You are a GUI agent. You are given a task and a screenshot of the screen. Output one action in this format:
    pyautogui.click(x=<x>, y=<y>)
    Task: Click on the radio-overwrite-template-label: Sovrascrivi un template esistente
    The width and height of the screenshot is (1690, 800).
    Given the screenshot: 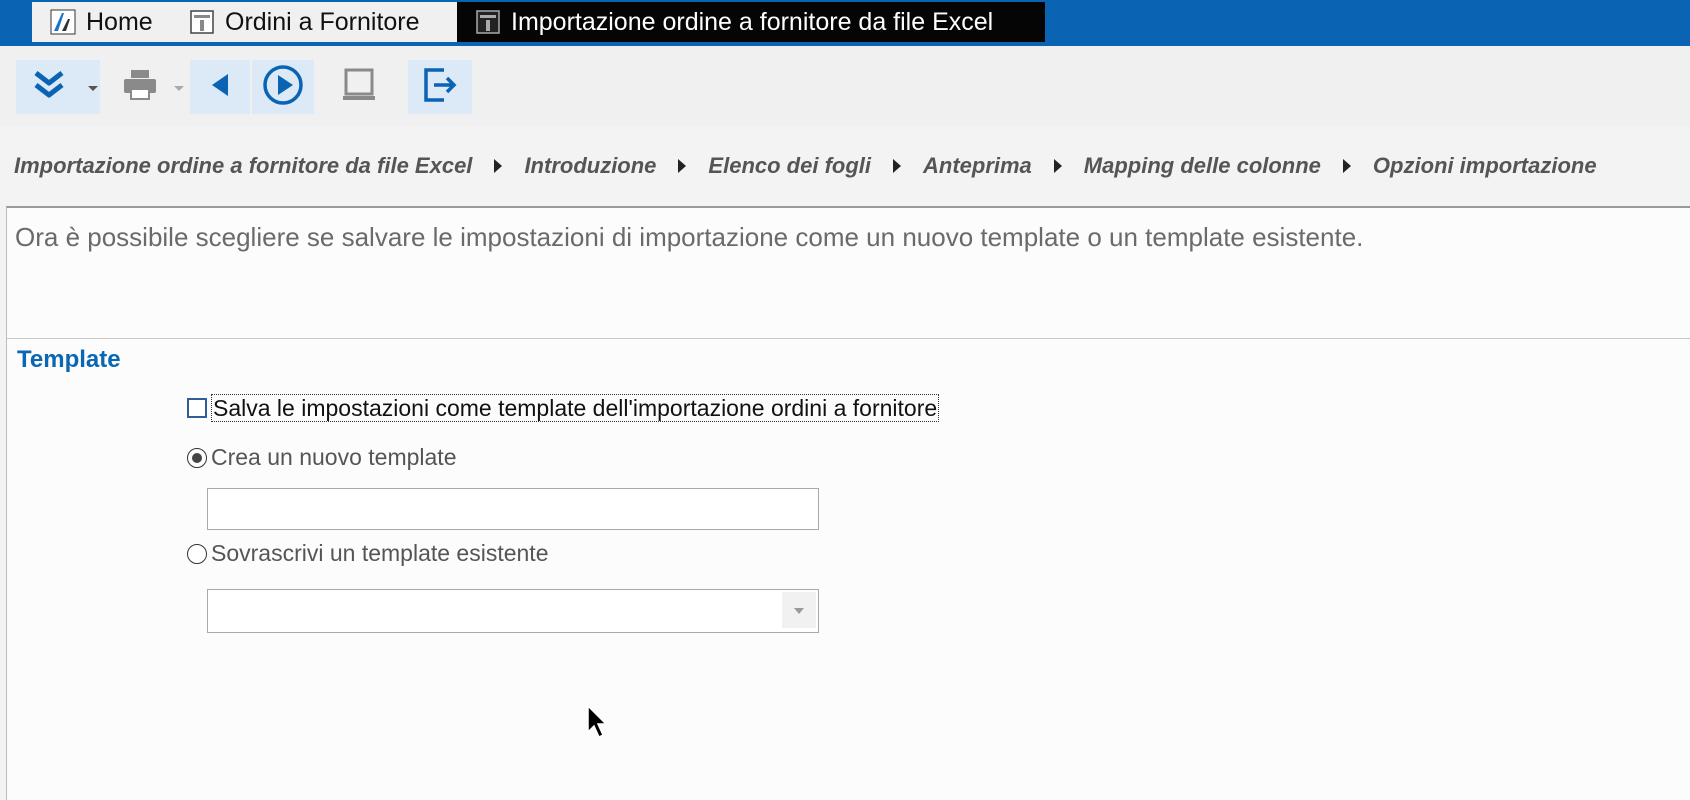 What is the action you would take?
    pyautogui.click(x=380, y=553)
    